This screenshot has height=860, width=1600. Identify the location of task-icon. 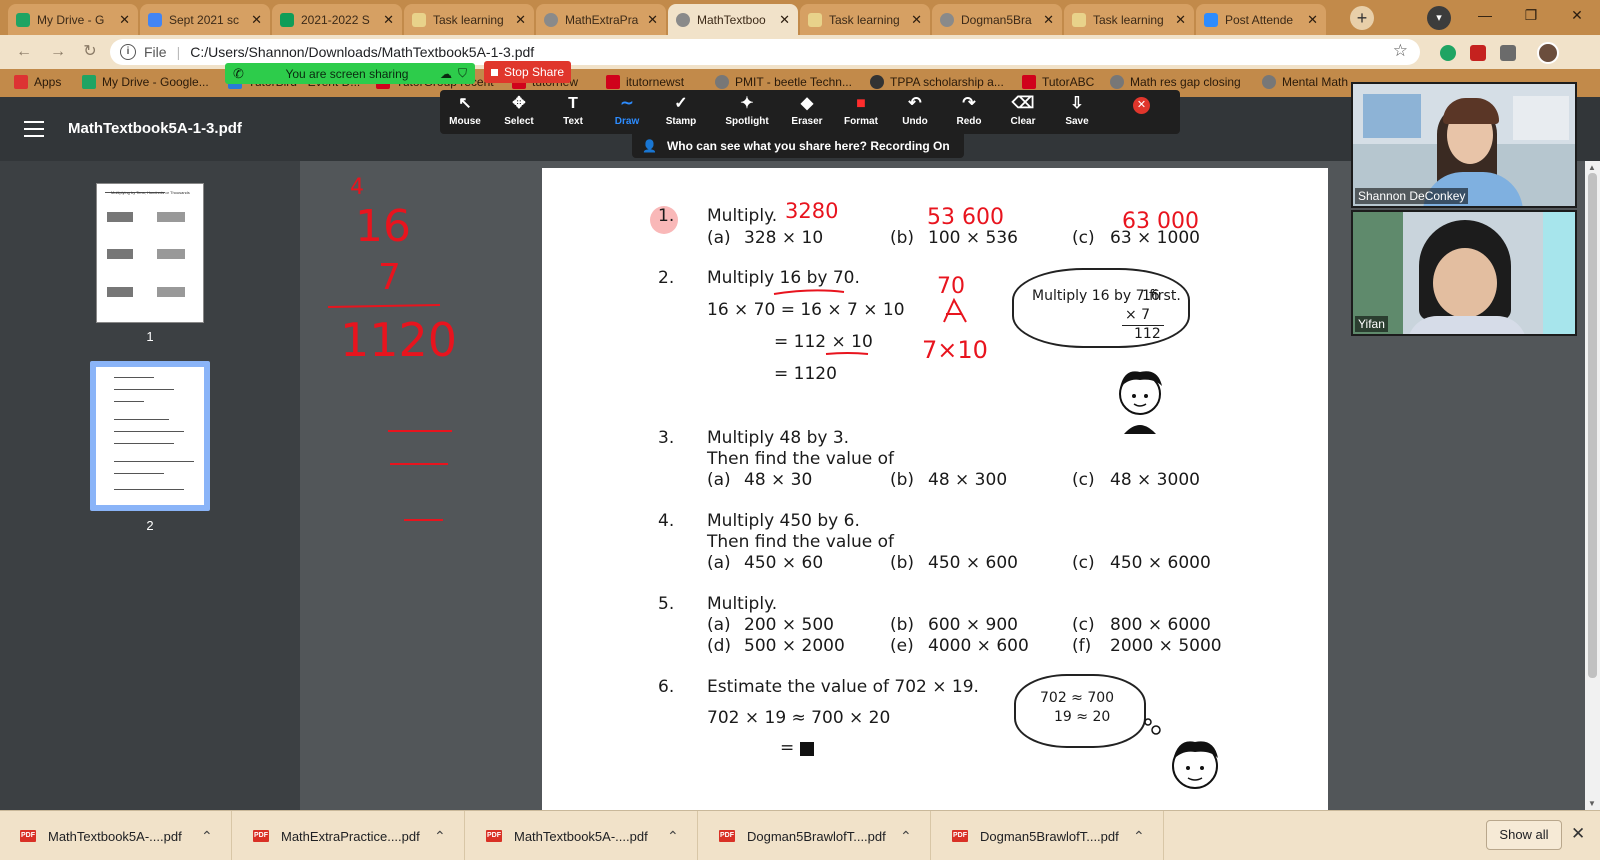
(815, 19).